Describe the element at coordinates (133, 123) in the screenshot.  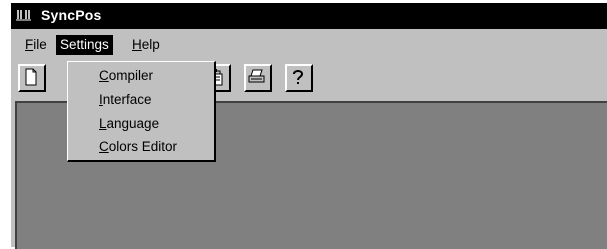
I see `menu-item-language-label: anguage` at that location.